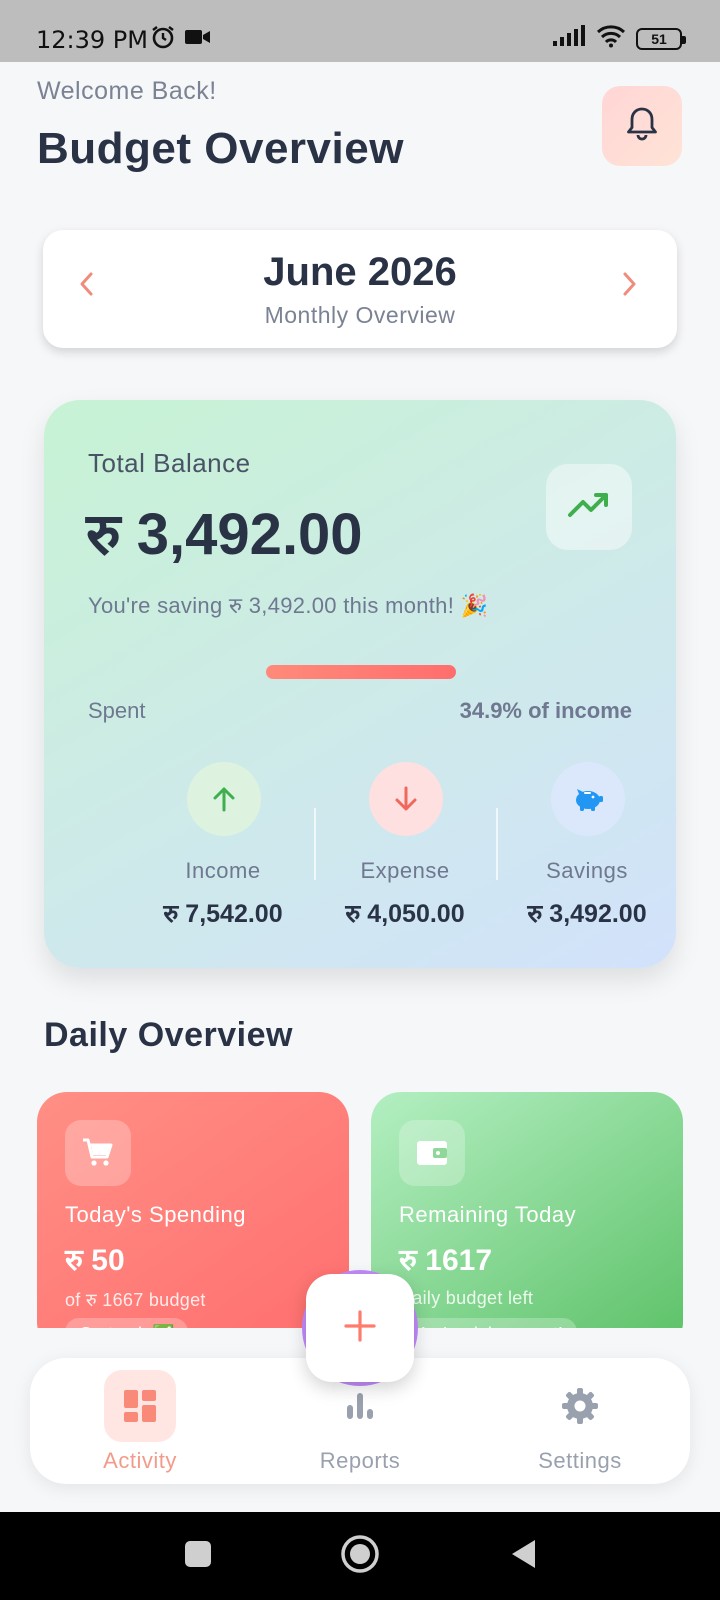  I want to click on signal-icon, so click(569, 38).